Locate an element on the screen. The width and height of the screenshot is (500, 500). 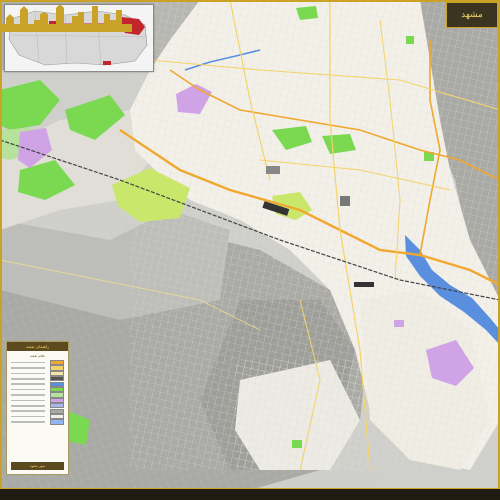
south-streets is located at coordinates (297, 415).